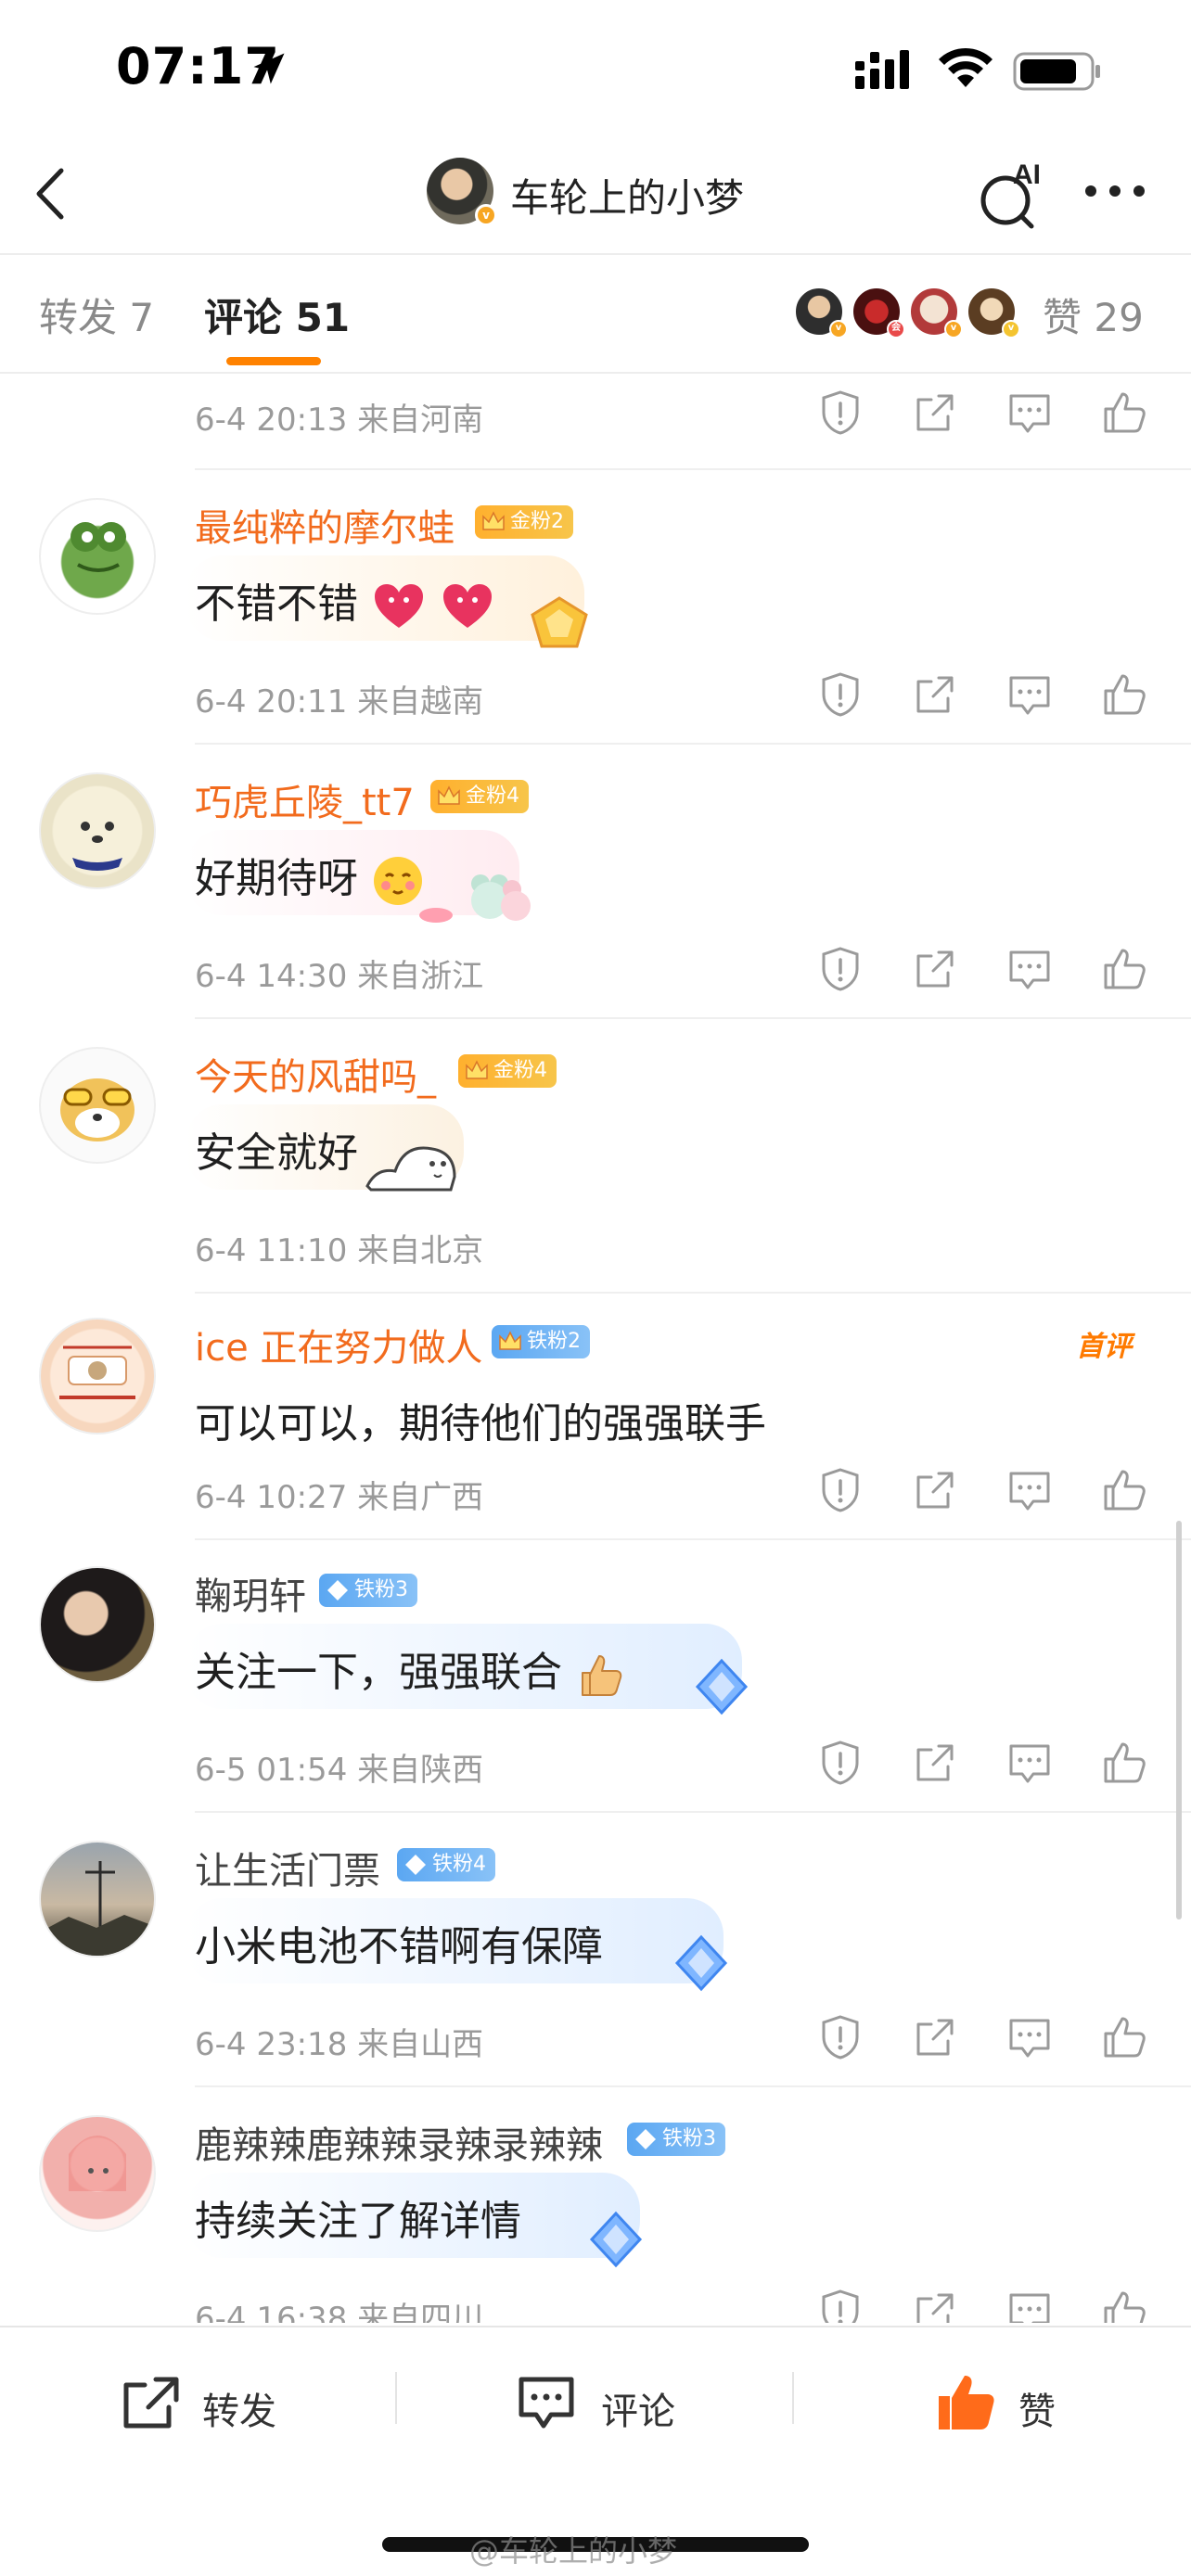 The image size is (1191, 2576). Describe the element at coordinates (993, 312) in the screenshot. I see `liker-avatar: v` at that location.